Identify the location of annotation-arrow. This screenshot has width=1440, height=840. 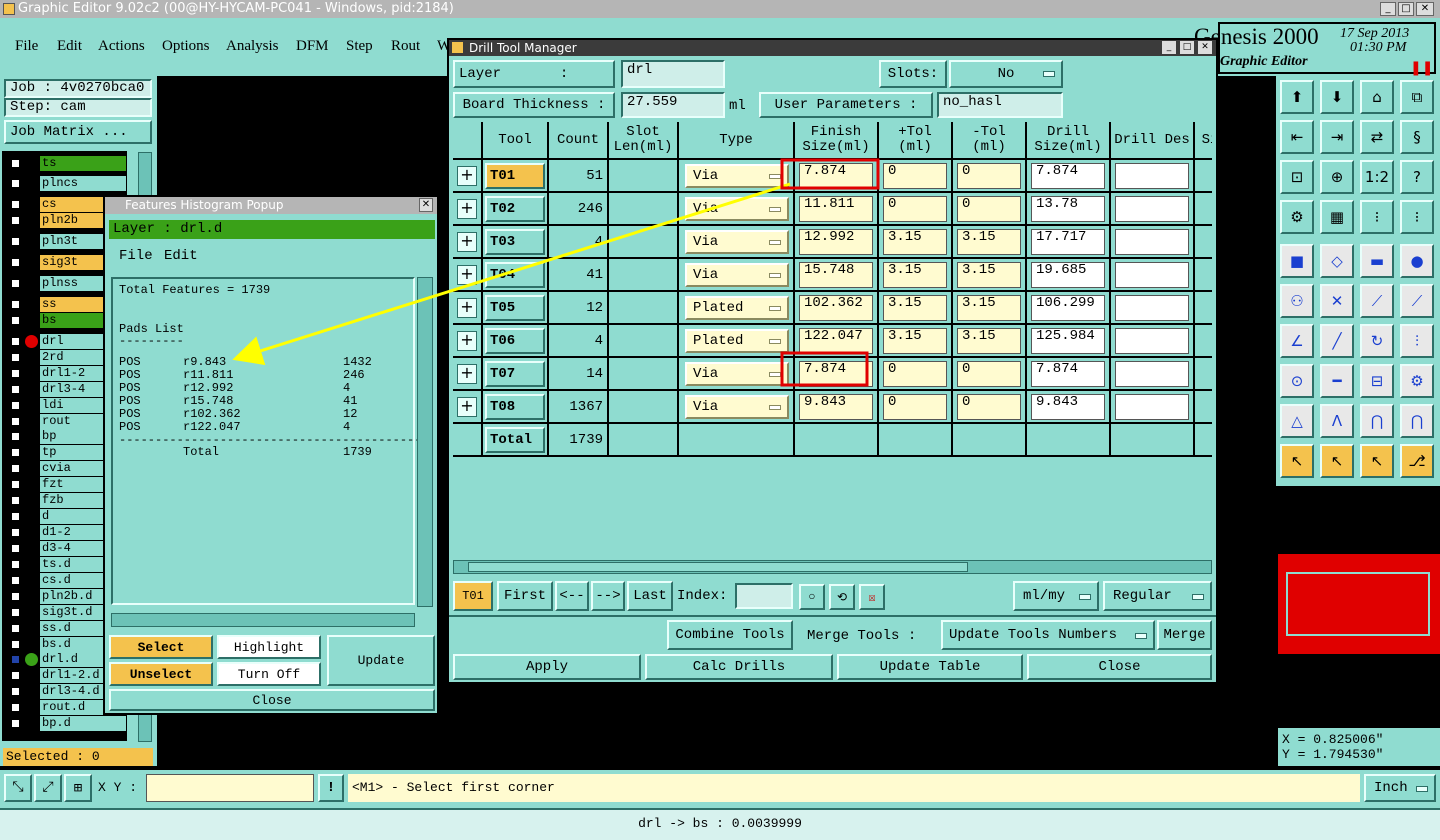
(511, 274).